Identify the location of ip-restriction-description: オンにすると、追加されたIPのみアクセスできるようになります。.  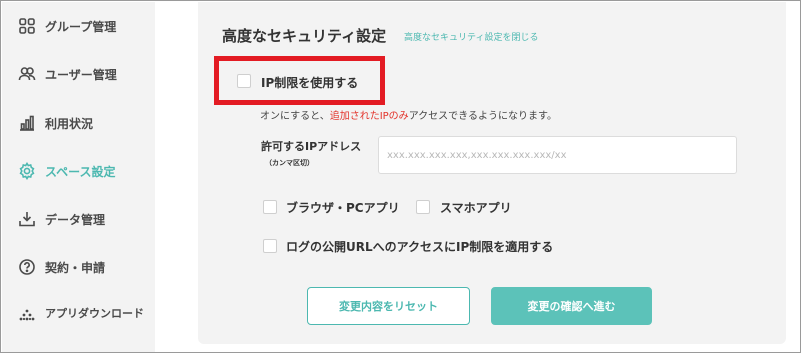
(408, 114).